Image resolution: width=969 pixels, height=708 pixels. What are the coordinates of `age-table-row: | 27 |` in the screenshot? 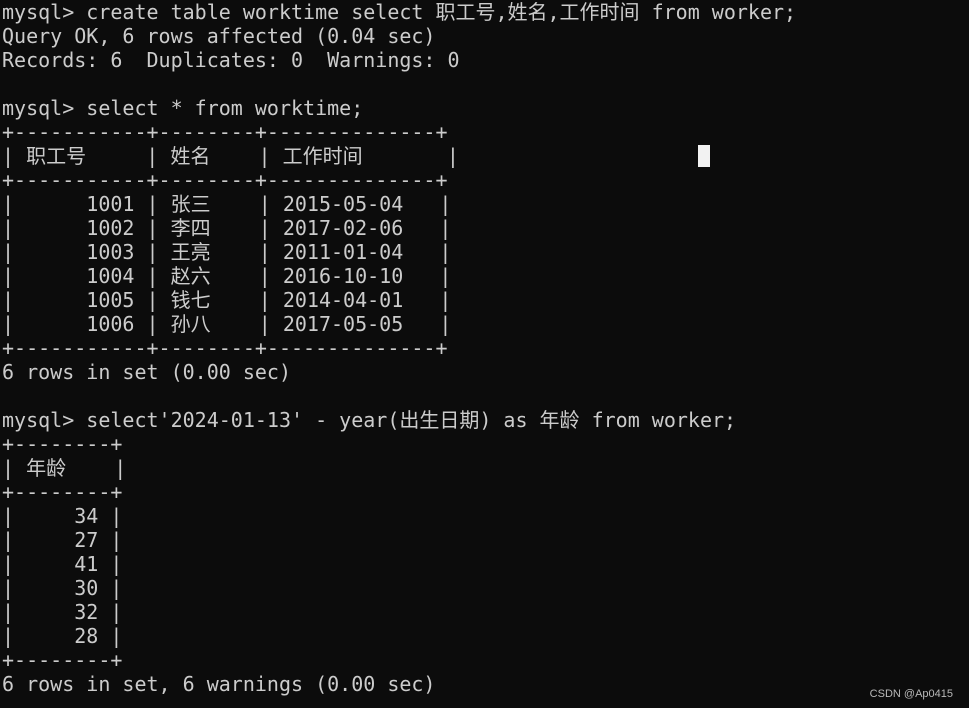 It's located at (62, 540).